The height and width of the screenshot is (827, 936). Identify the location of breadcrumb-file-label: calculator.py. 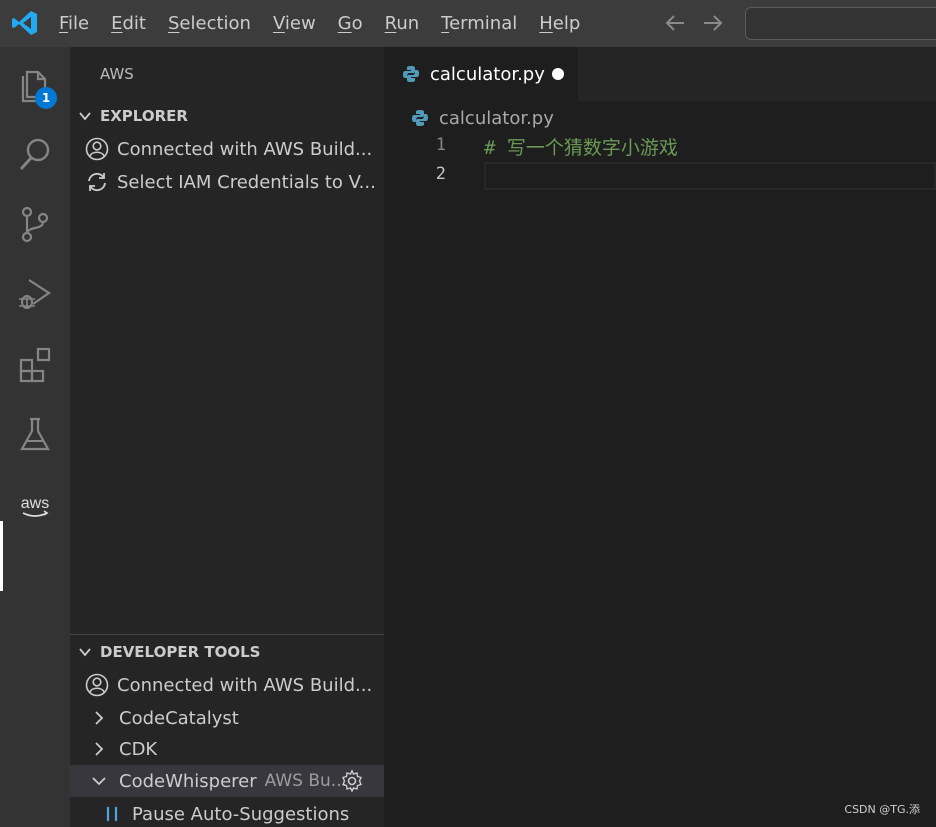
(496, 118).